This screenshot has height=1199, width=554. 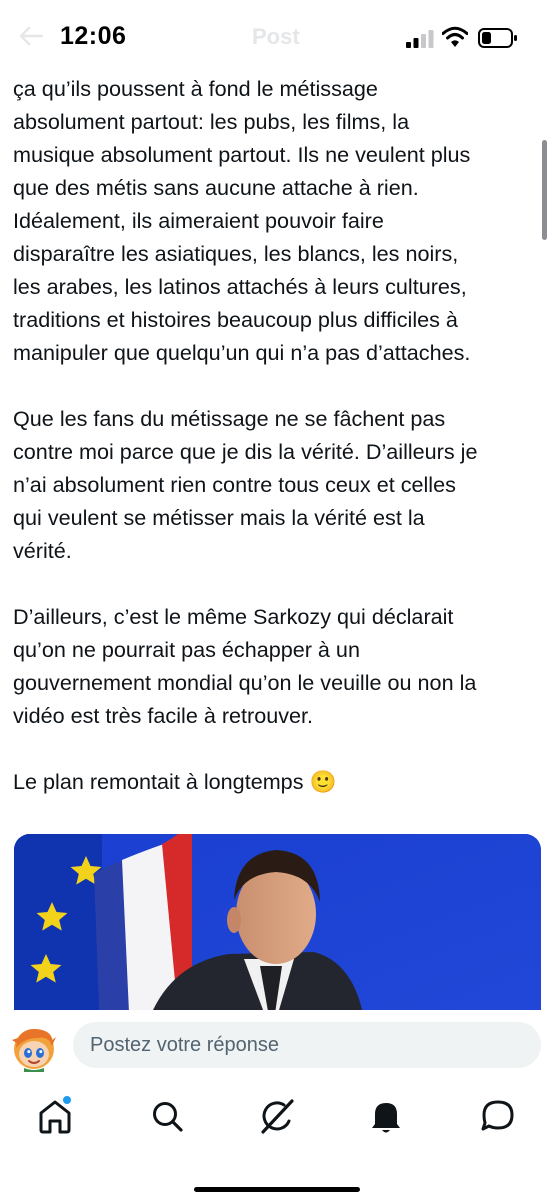 I want to click on status-bar: 12:06 Post, so click(x=277, y=36).